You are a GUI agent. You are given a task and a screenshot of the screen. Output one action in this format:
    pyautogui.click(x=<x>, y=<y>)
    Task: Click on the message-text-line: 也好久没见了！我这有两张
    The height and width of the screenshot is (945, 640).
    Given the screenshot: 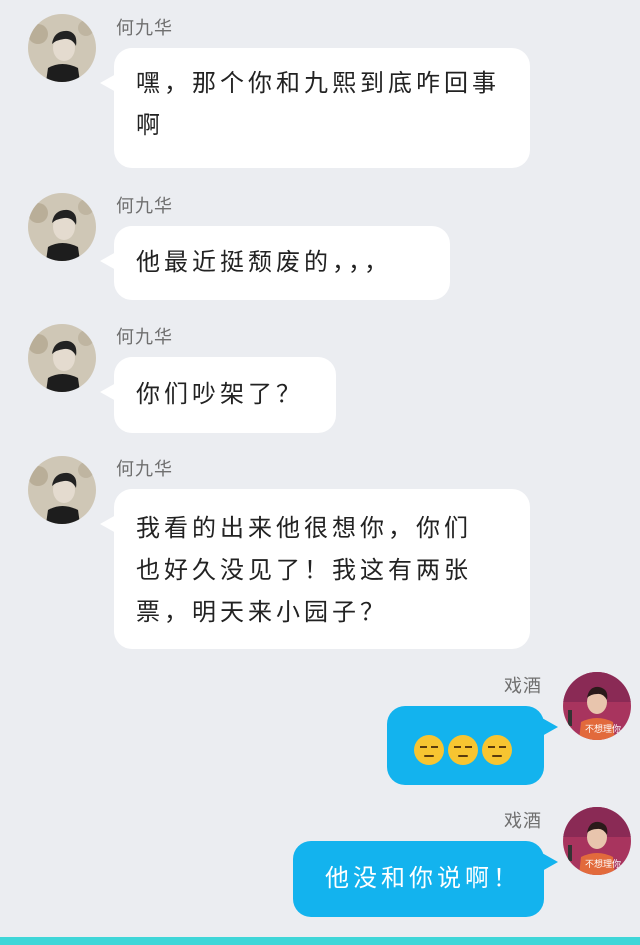 What is the action you would take?
    pyautogui.click(x=304, y=570)
    